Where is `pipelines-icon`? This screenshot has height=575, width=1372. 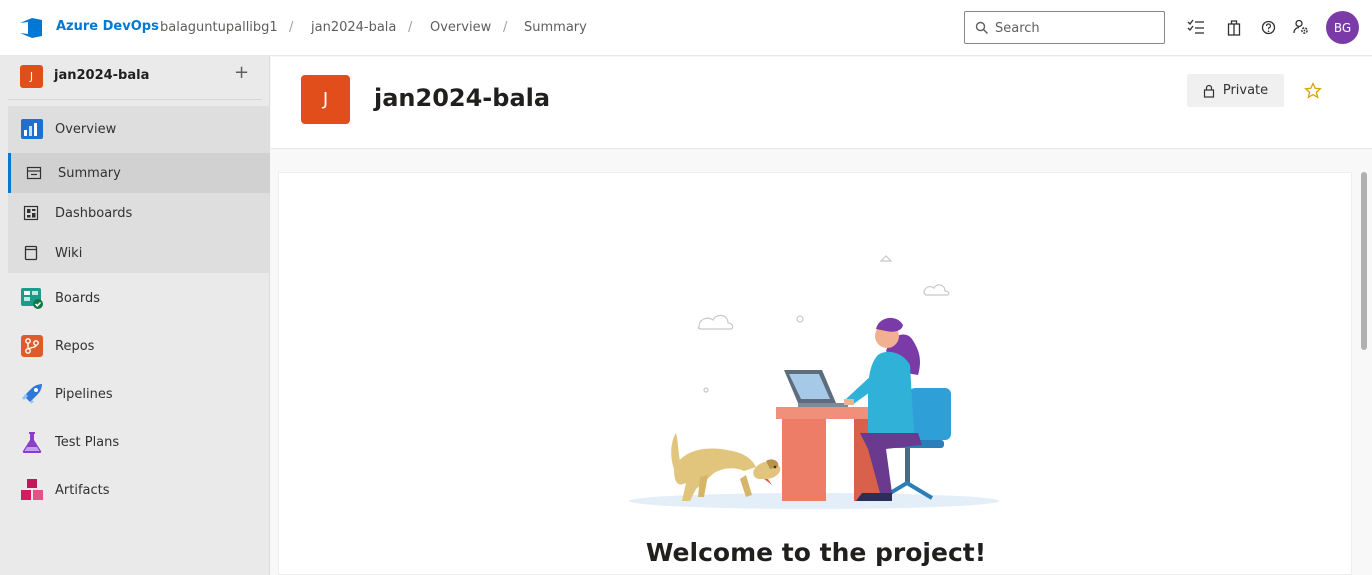
pipelines-icon is located at coordinates (32, 394).